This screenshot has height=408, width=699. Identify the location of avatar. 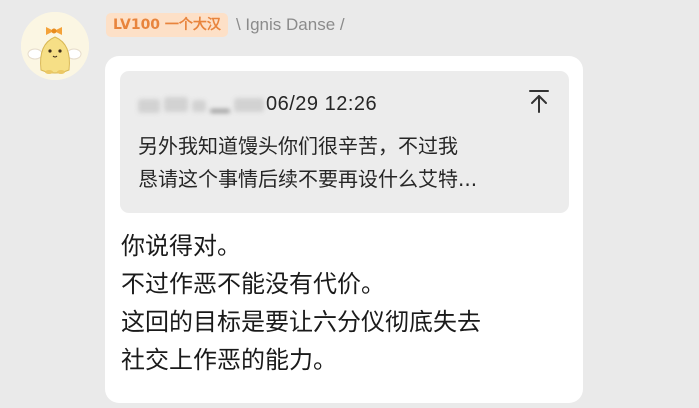
(55, 46).